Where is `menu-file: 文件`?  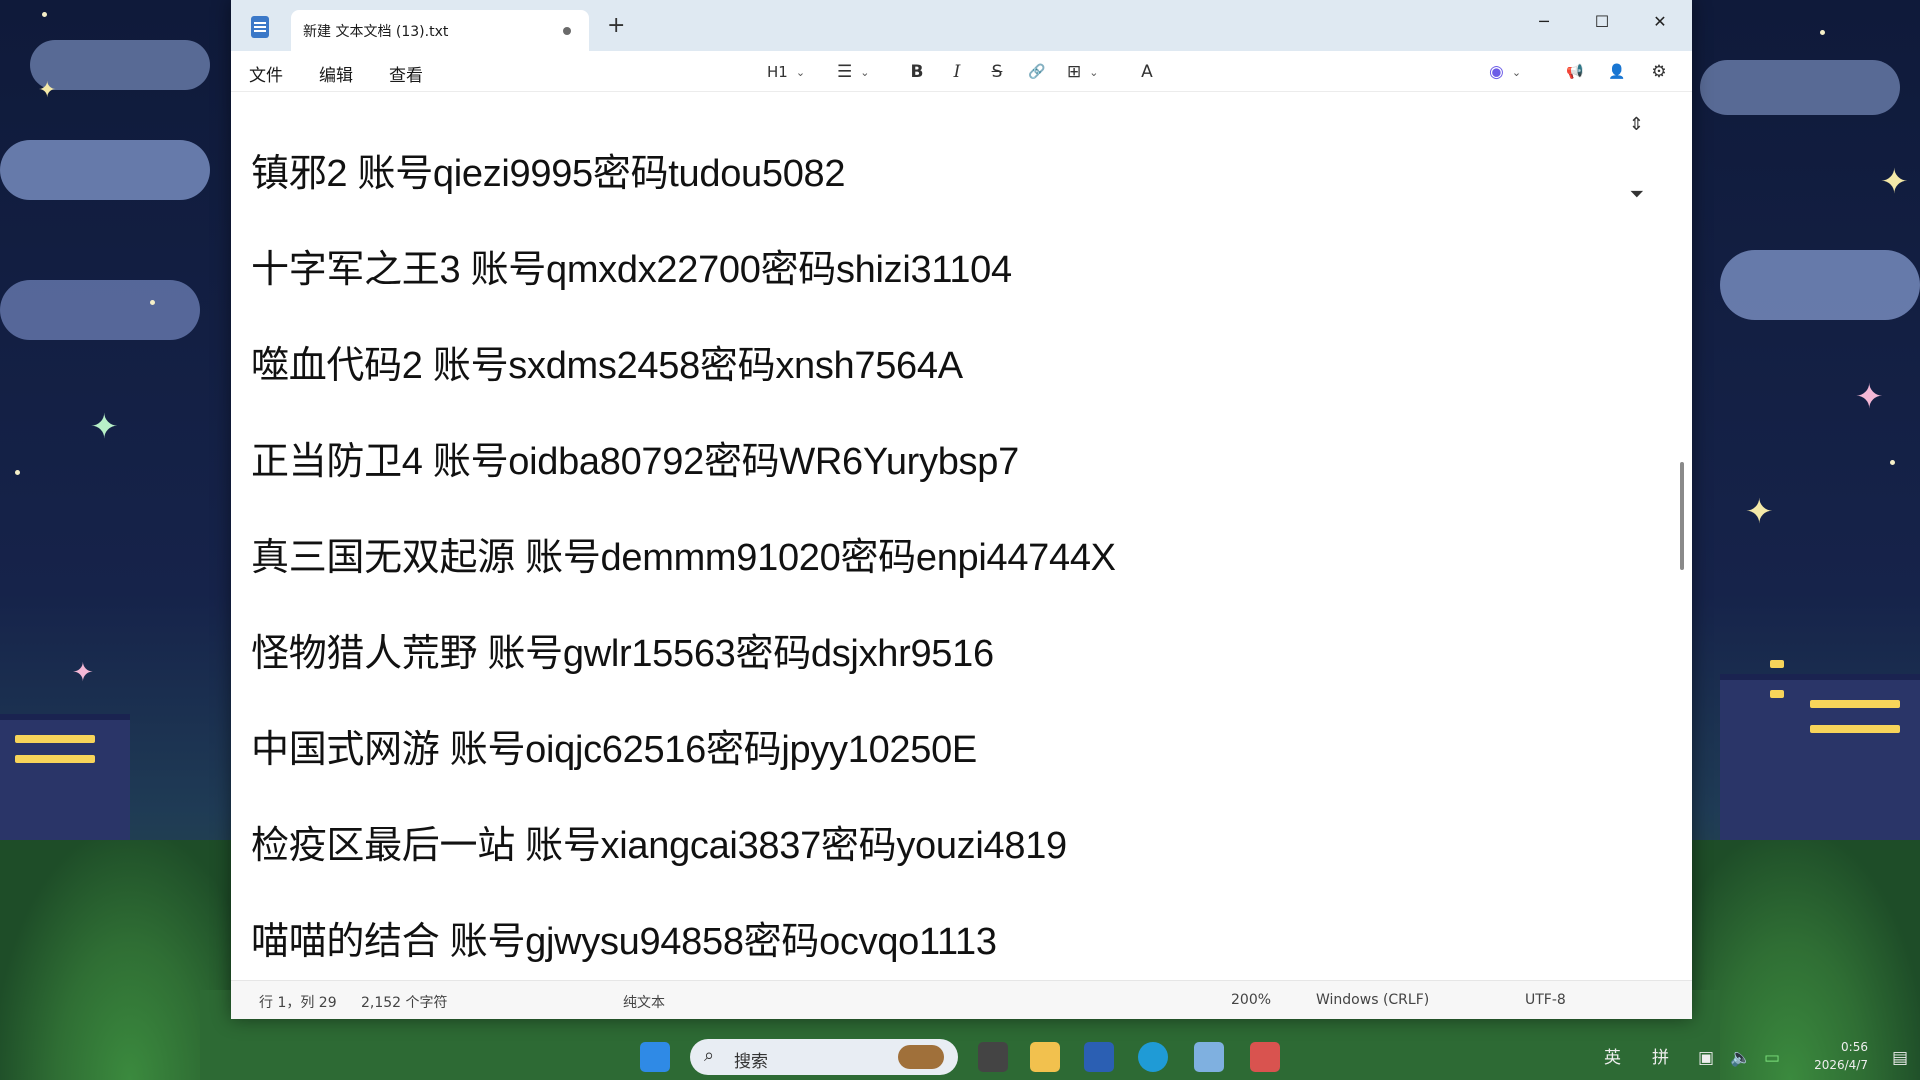
menu-file: 文件 is located at coordinates (266, 73).